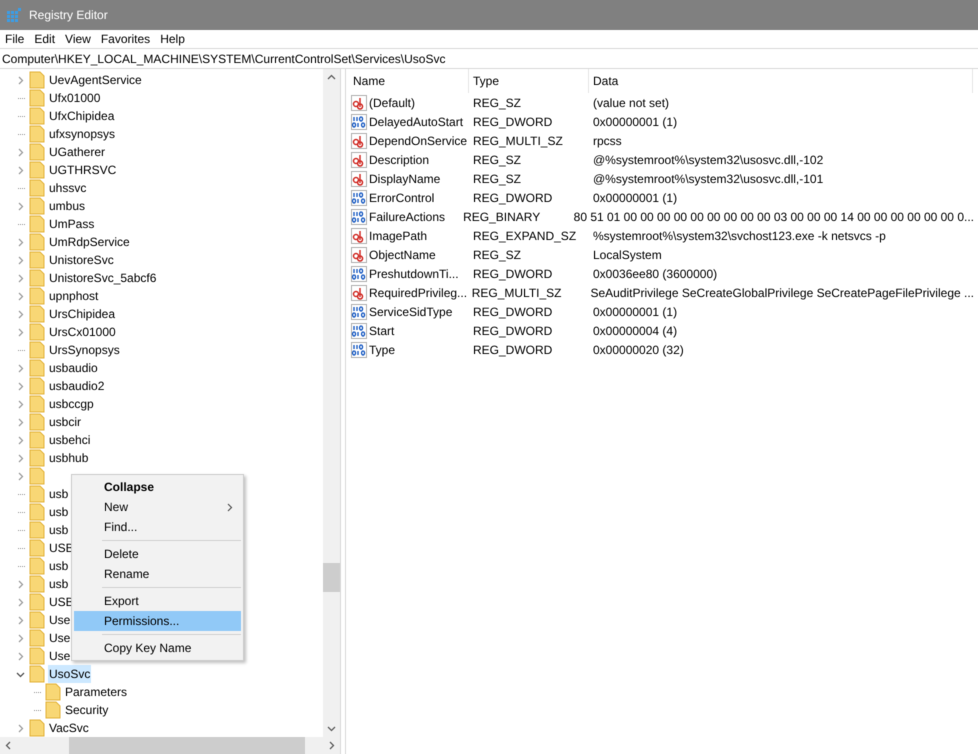 The width and height of the screenshot is (978, 754). I want to click on tree-item: UmPass, so click(72, 224).